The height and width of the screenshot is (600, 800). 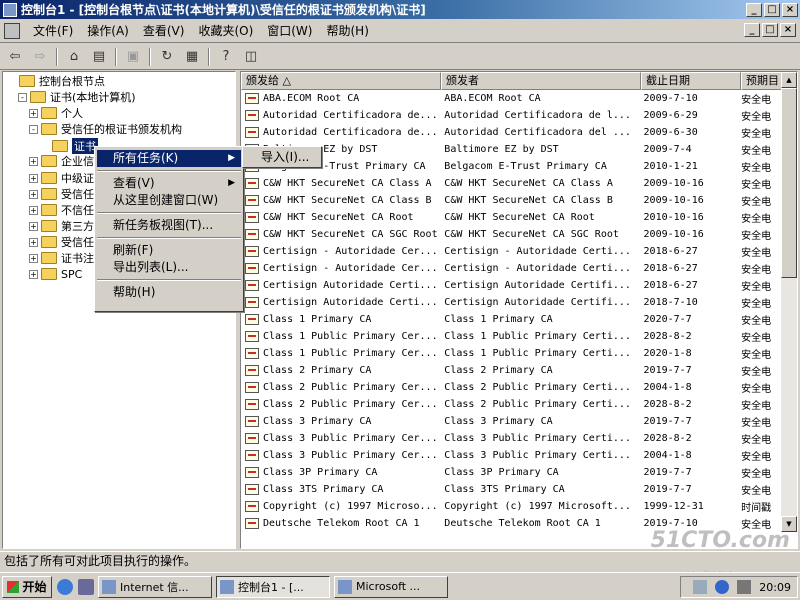 What do you see at coordinates (56, 113) in the screenshot?
I see `tree-node: + 个人` at bounding box center [56, 113].